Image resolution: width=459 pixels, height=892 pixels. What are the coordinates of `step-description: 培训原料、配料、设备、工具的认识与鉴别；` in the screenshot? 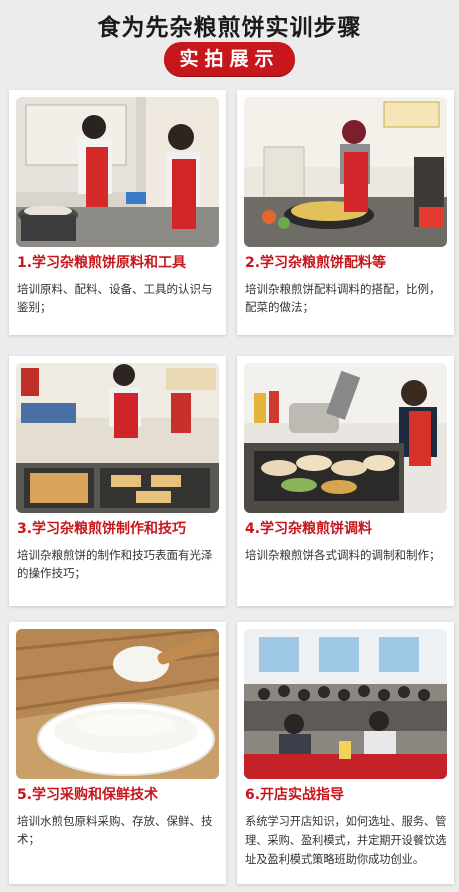 It's located at (115, 298).